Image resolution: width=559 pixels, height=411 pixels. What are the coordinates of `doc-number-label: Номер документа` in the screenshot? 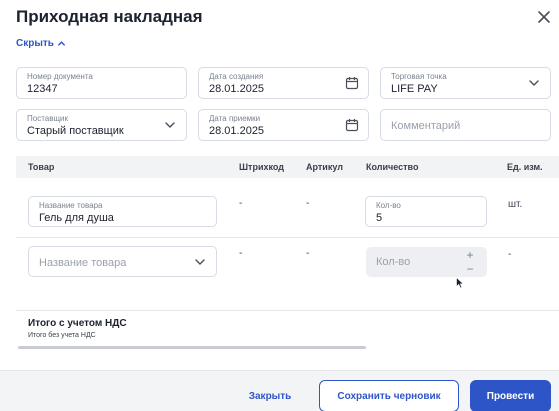 It's located at (60, 76).